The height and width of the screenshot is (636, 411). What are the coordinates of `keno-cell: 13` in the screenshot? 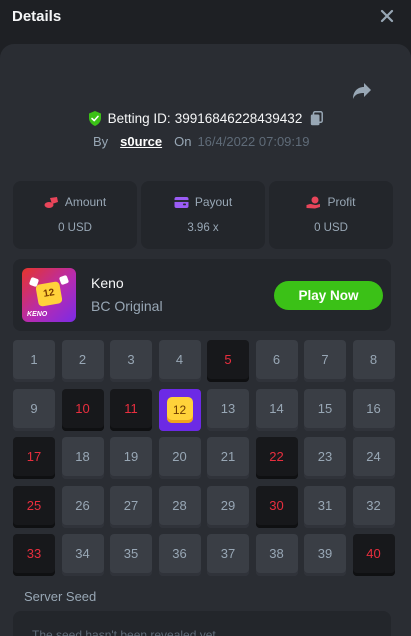 It's located at (228, 409).